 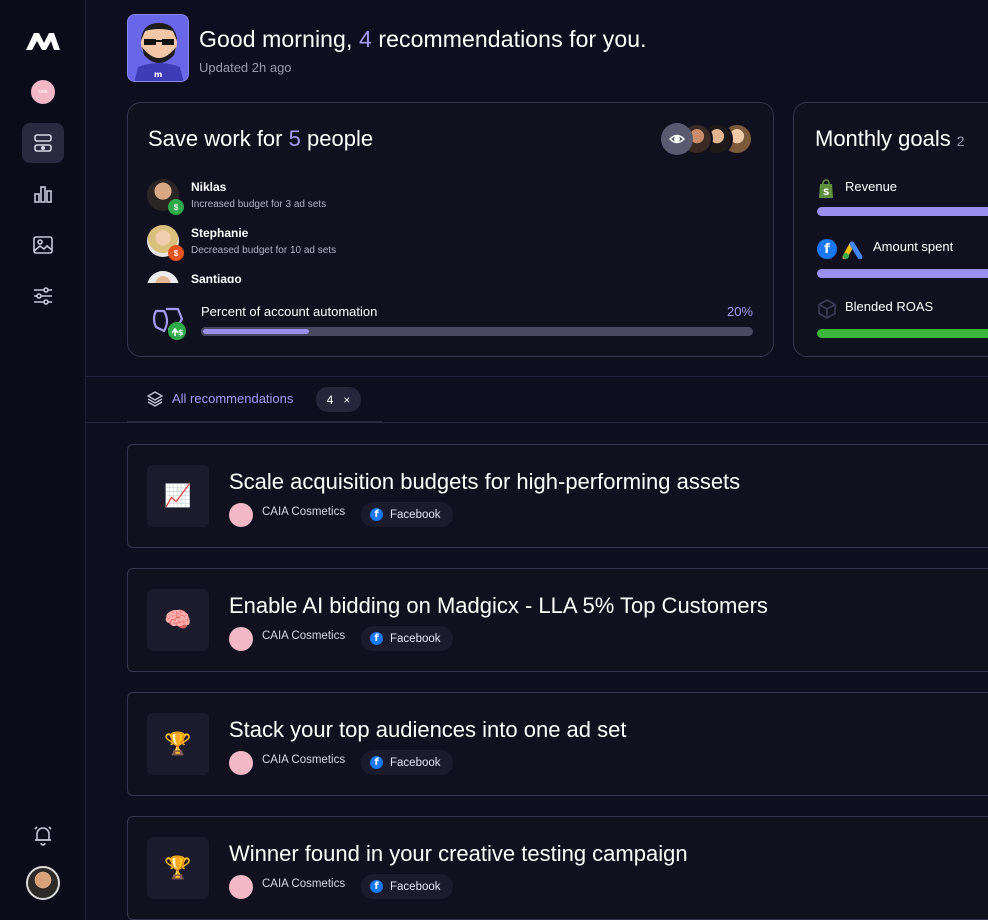 I want to click on sliders-icon, so click(x=43, y=296).